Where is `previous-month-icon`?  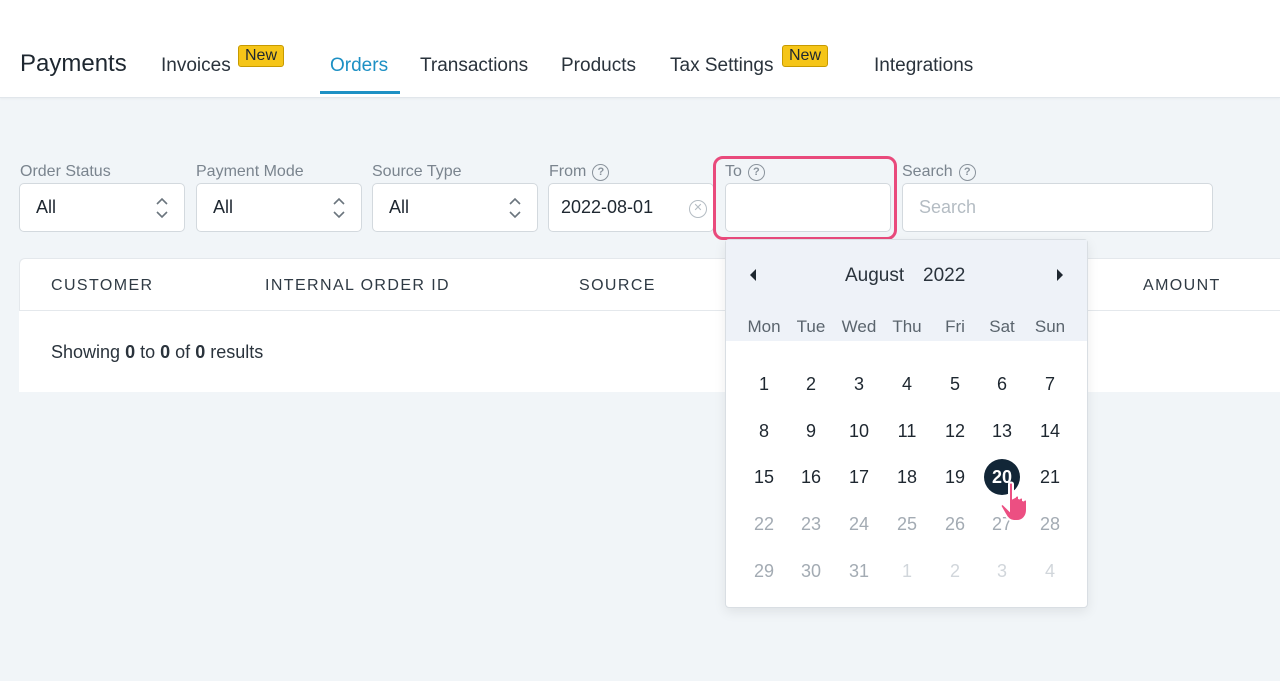 previous-month-icon is located at coordinates (754, 275).